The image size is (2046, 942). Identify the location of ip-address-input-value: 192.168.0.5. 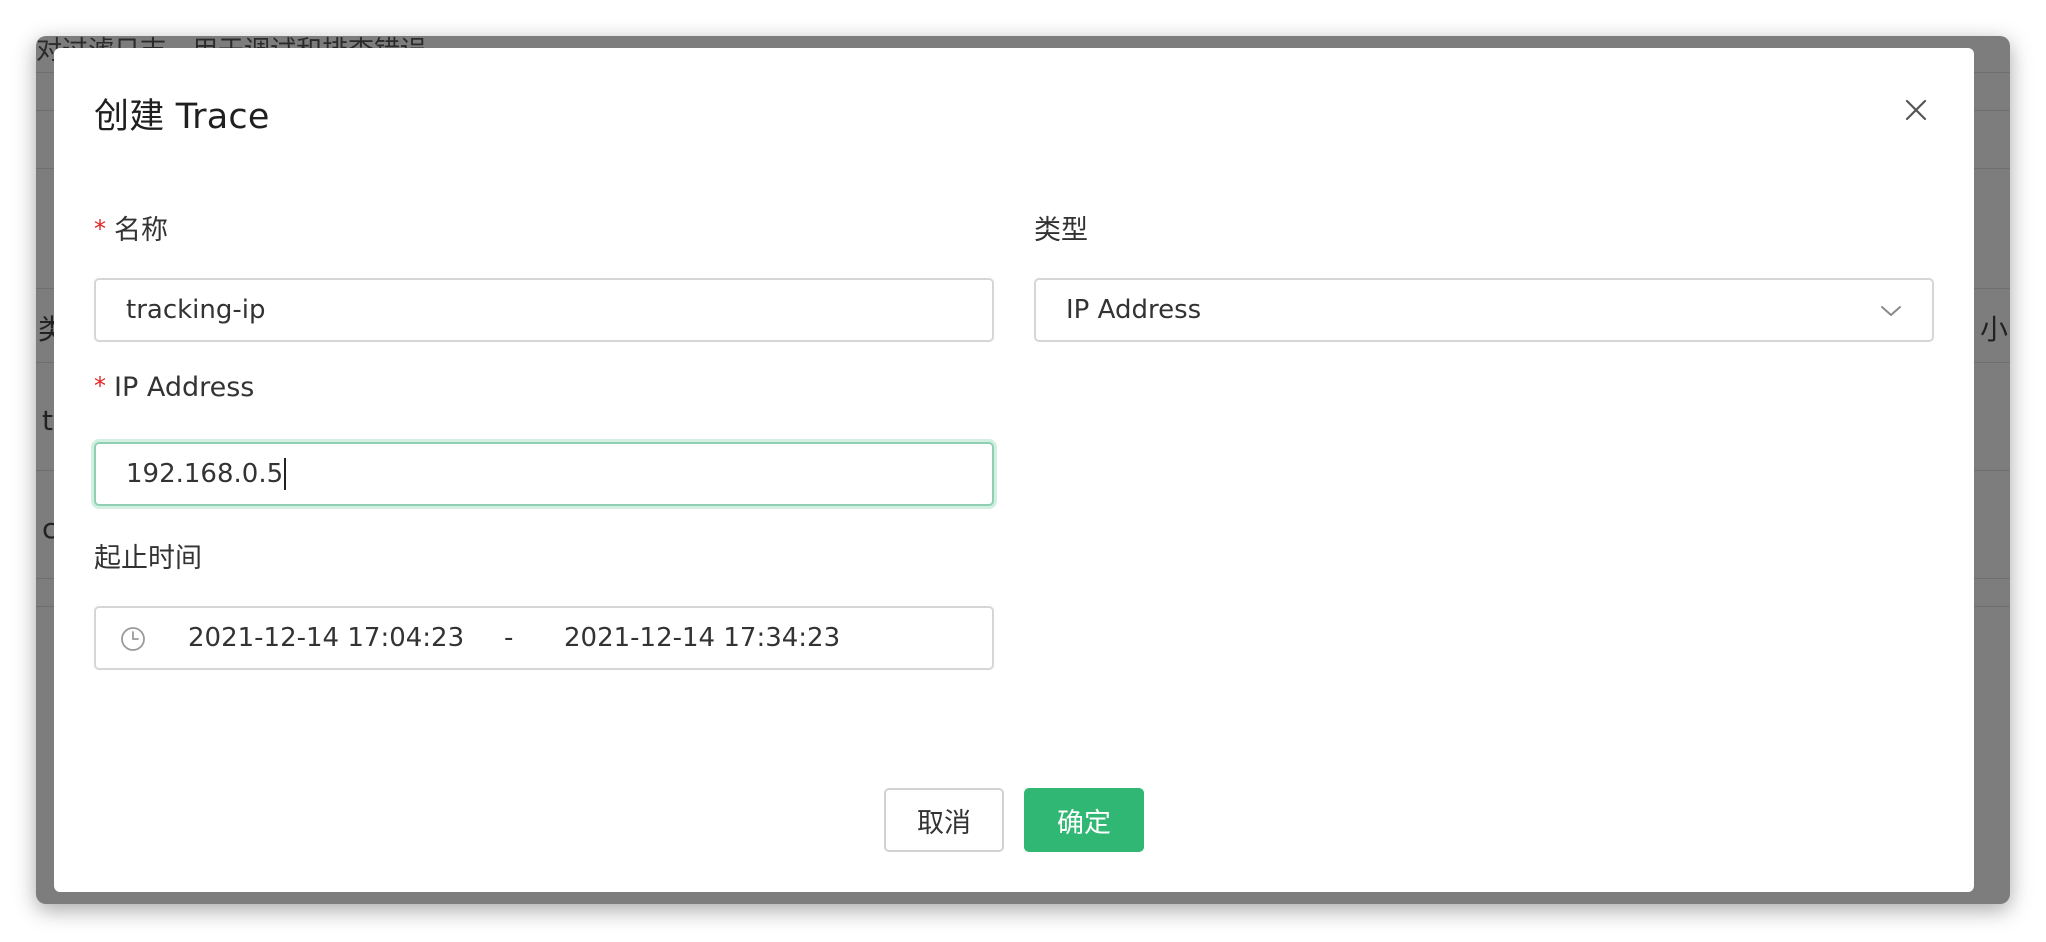
(205, 474).